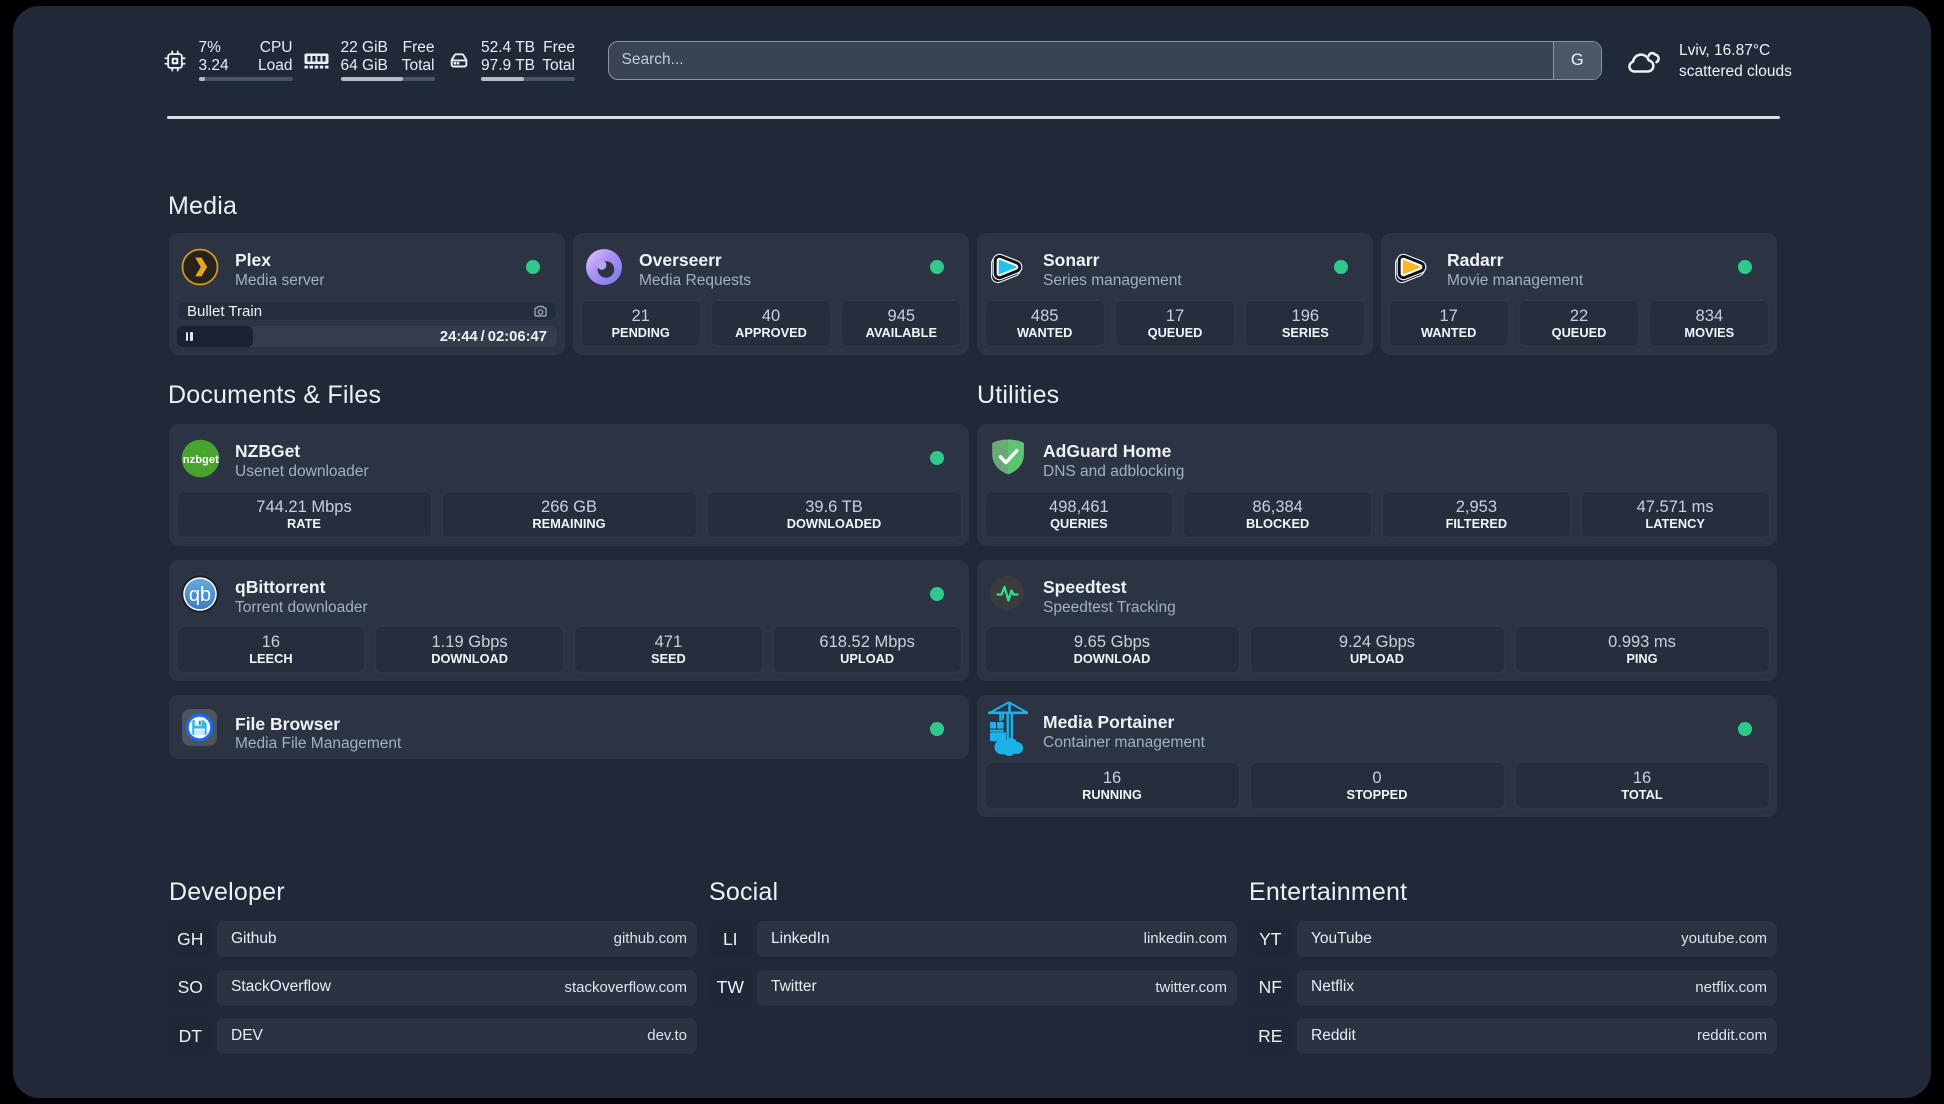 This screenshot has width=1944, height=1104. Describe the element at coordinates (201, 460) in the screenshot. I see `svg-text: nzbget` at that location.